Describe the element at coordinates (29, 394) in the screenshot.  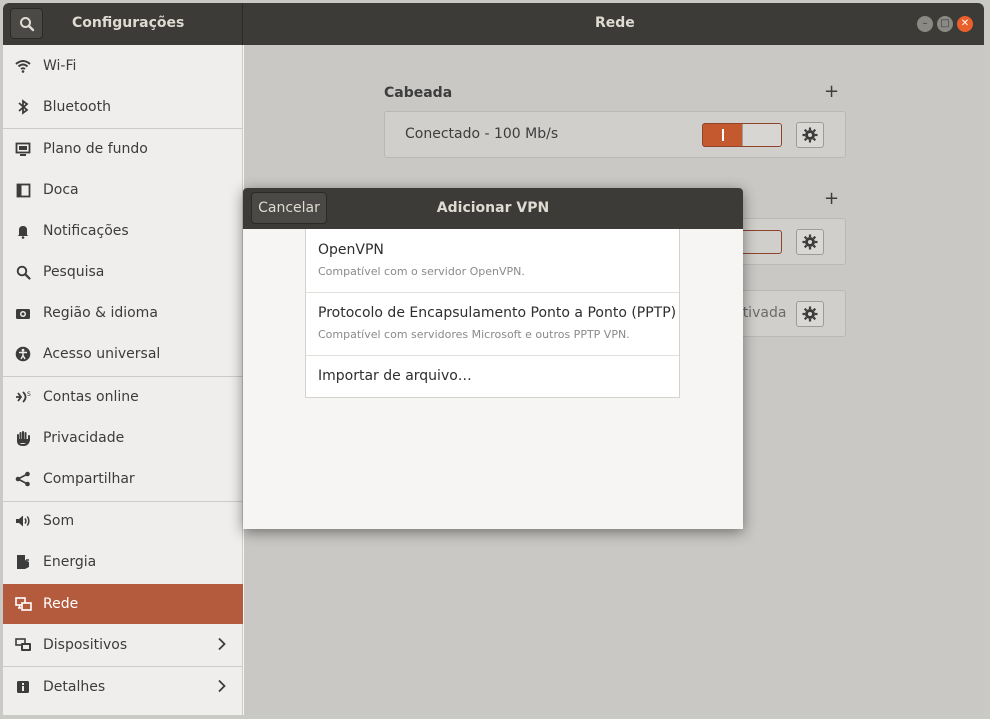
I see `svg-text: S` at that location.